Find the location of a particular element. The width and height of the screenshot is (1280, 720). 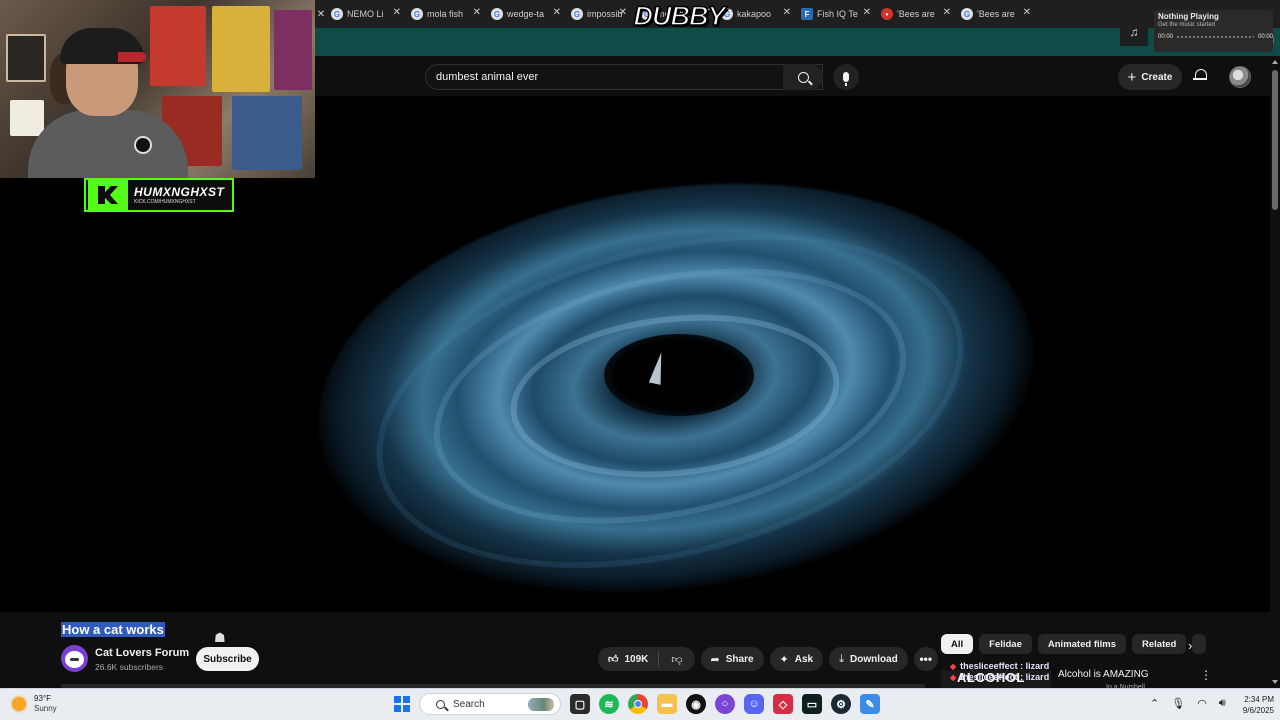

subscriber-count: 26.6K subscribers is located at coordinates (129, 667).